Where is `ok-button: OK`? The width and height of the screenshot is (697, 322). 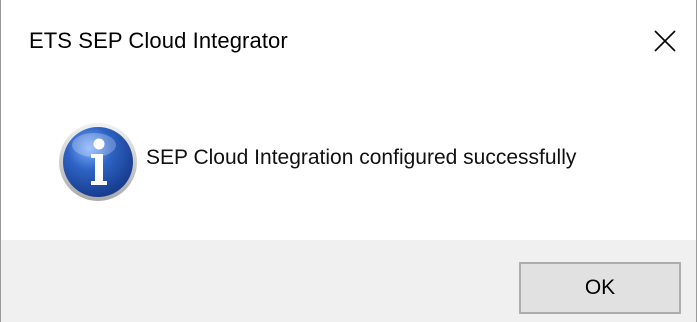 ok-button: OK is located at coordinates (600, 288).